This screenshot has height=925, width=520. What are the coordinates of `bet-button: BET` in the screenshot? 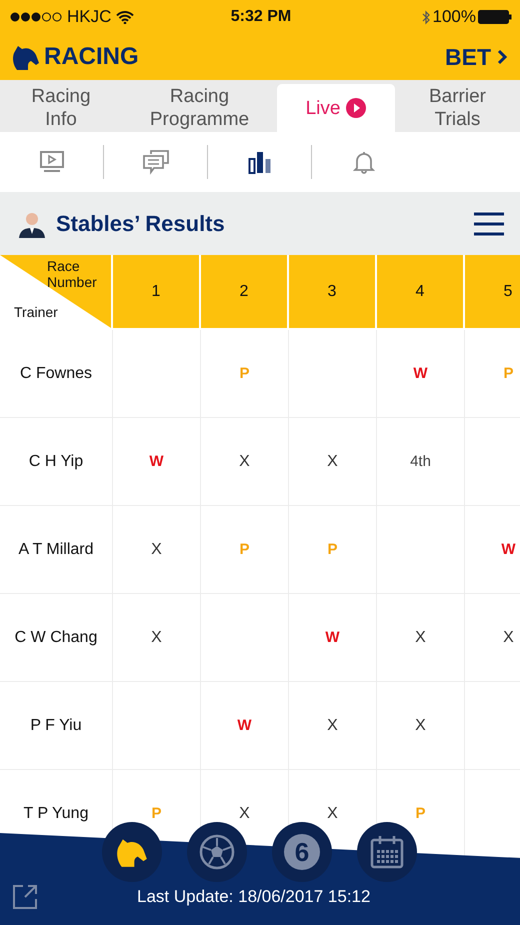 It's located at (476, 57).